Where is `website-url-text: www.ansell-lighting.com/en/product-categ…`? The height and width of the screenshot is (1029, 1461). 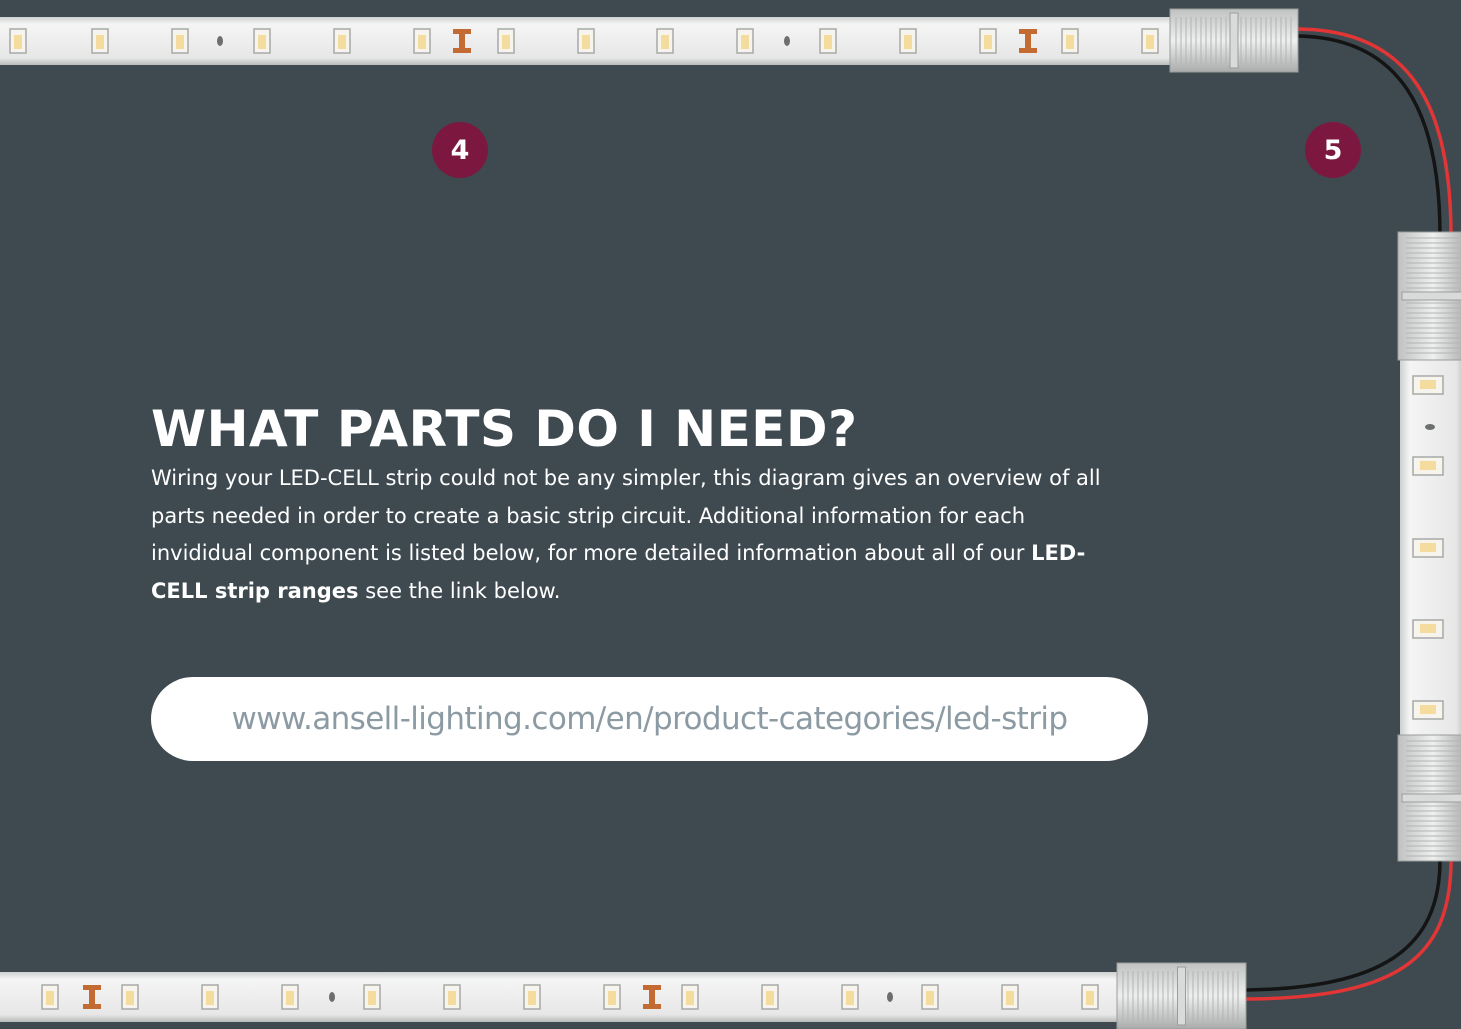 website-url-text: www.ansell-lighting.com/en/product-categ… is located at coordinates (650, 719).